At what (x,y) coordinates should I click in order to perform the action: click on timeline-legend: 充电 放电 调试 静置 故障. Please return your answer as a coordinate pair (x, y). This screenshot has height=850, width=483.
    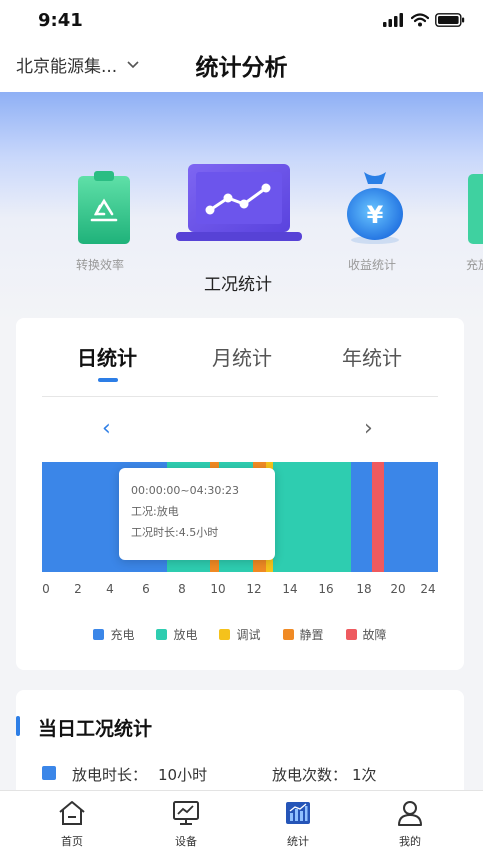
    Looking at the image, I should click on (240, 634).